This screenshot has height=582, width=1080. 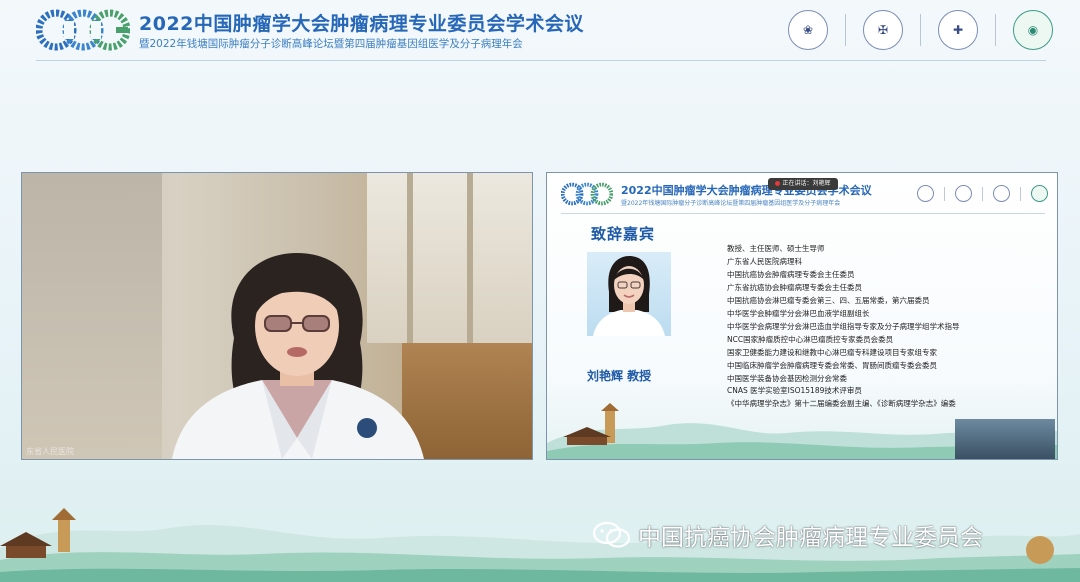 I want to click on bio-item: 广东省人民医院病理科, so click(x=764, y=261).